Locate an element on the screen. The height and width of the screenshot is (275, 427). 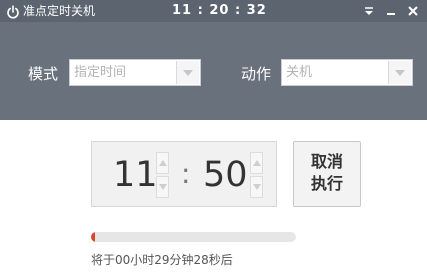
title-bar: 准点定时关机 11 : 20 : 32 is located at coordinates (213, 11).